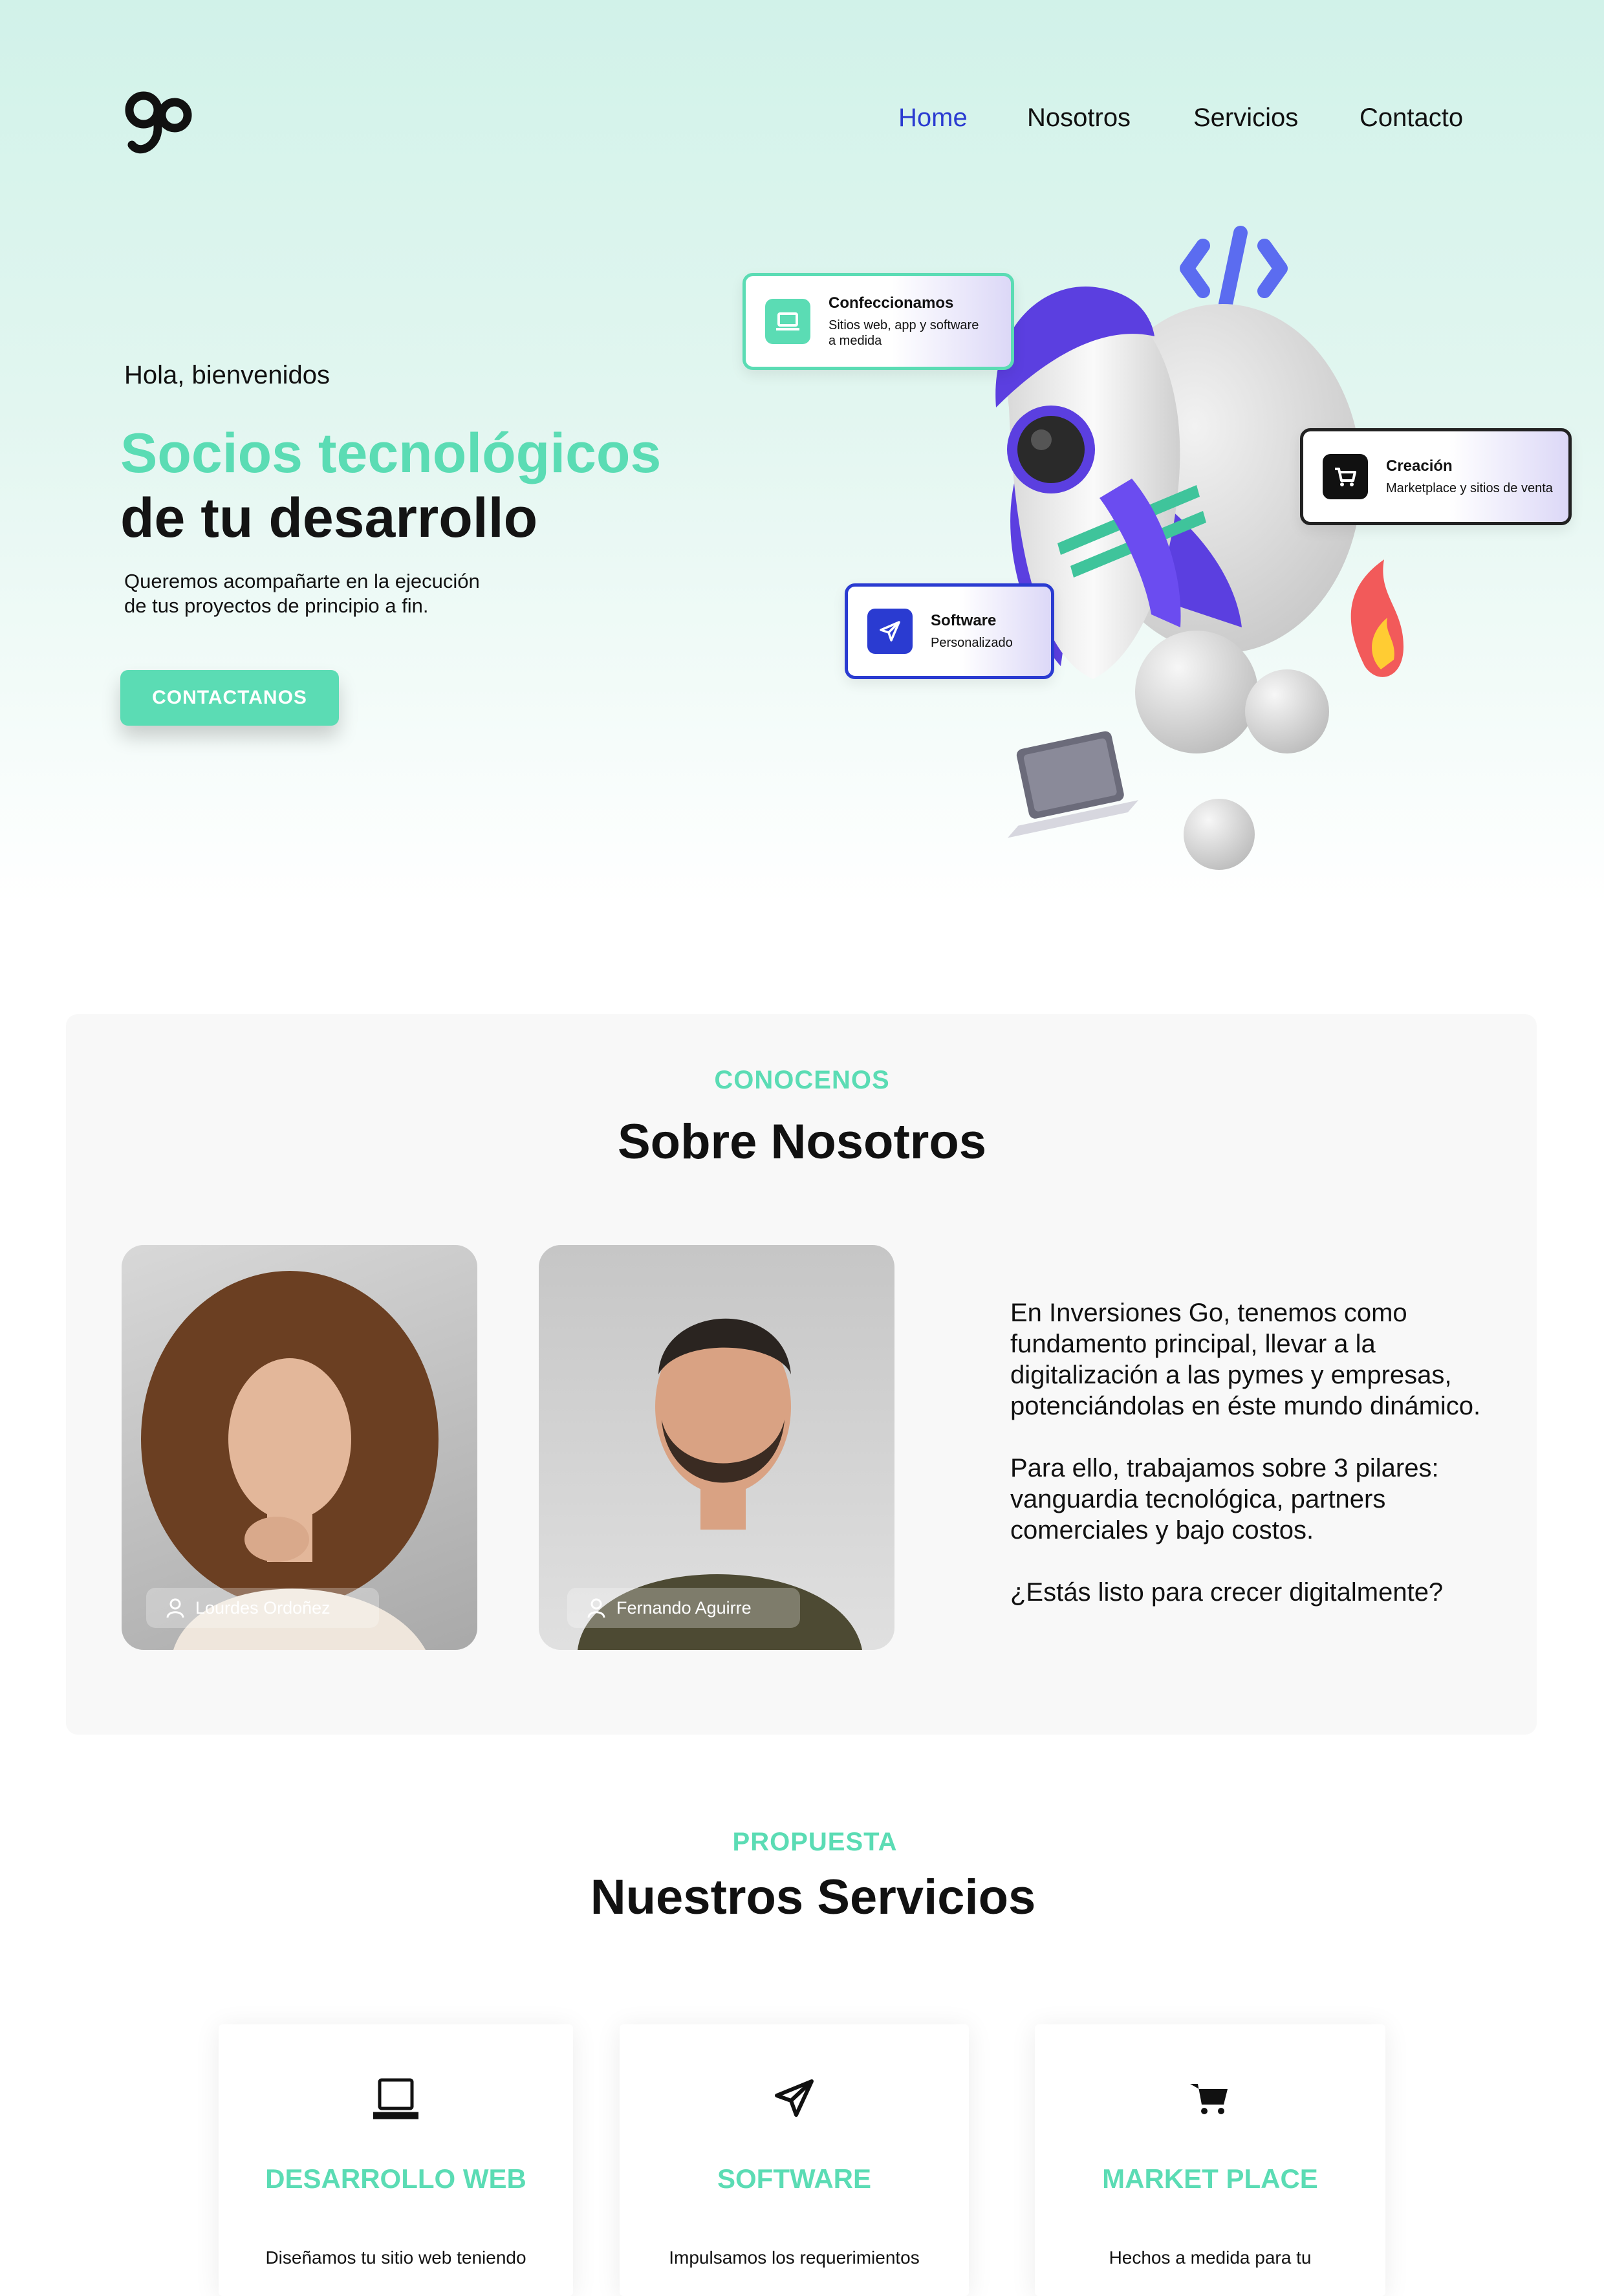 This screenshot has width=1604, height=2296. I want to click on service-title: DESARROLLO WEB, so click(395, 2178).